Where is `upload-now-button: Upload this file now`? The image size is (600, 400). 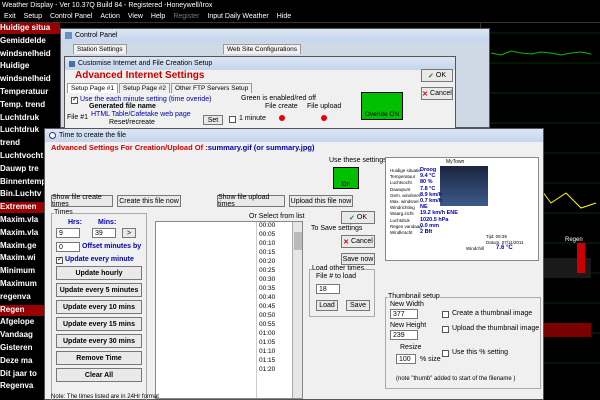
upload-now-button: Upload this file now is located at coordinates (321, 201).